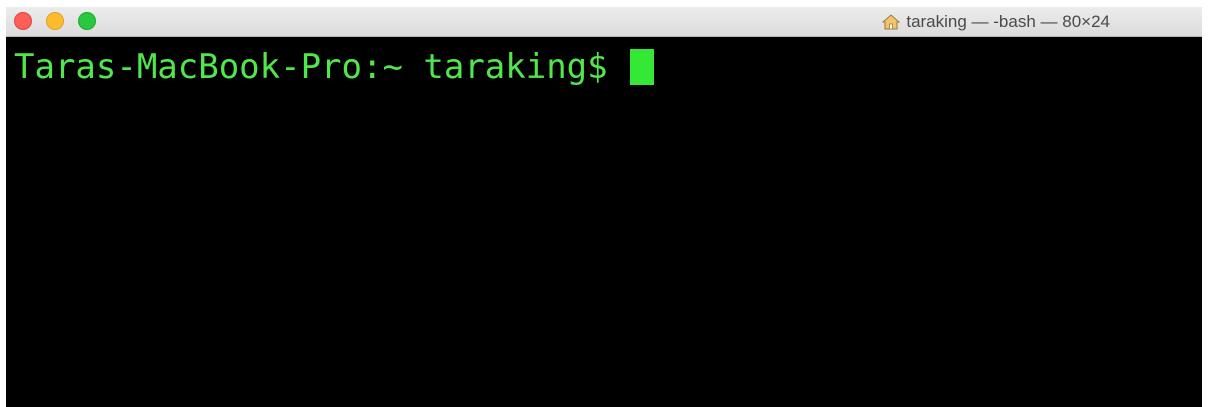  I want to click on terminal-line: Taras-MacBook-Pro:~ taraking$, so click(334, 67).